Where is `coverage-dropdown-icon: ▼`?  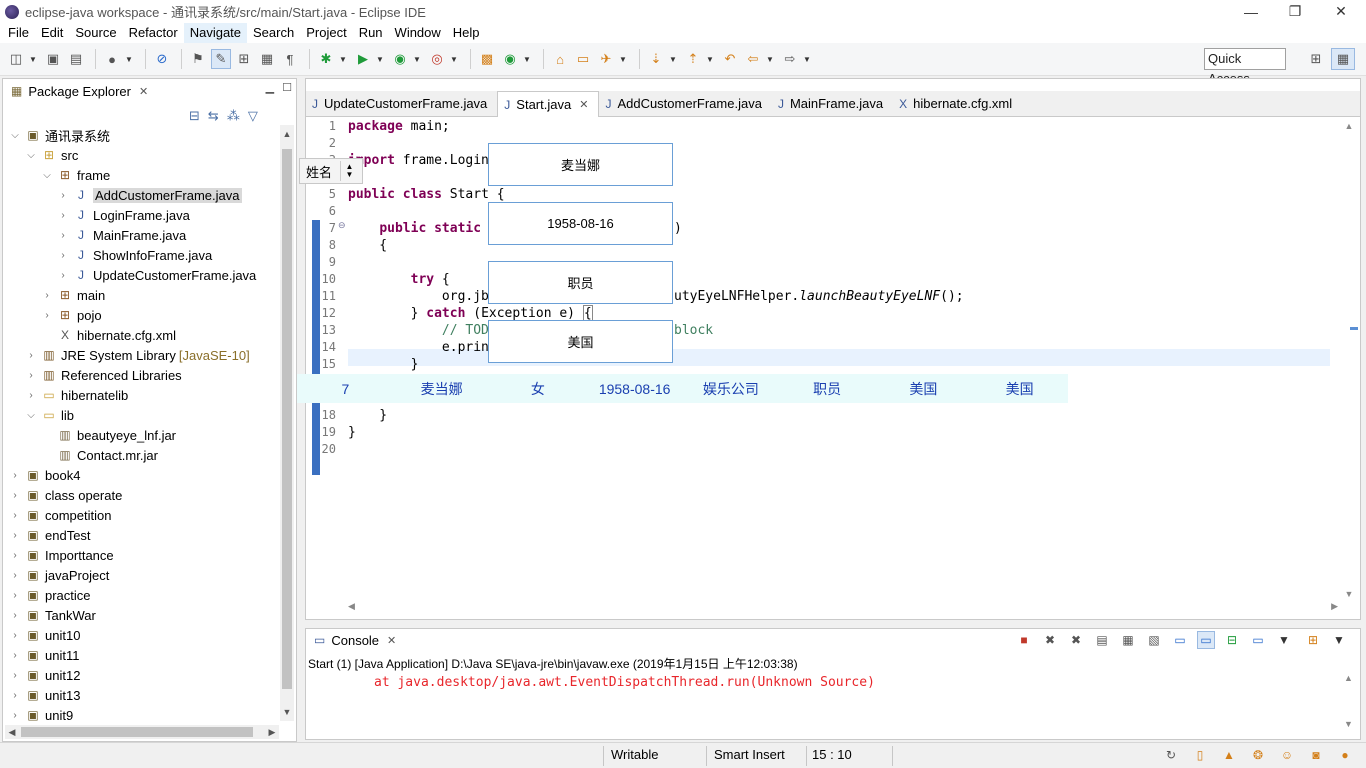 coverage-dropdown-icon: ▼ is located at coordinates (417, 59).